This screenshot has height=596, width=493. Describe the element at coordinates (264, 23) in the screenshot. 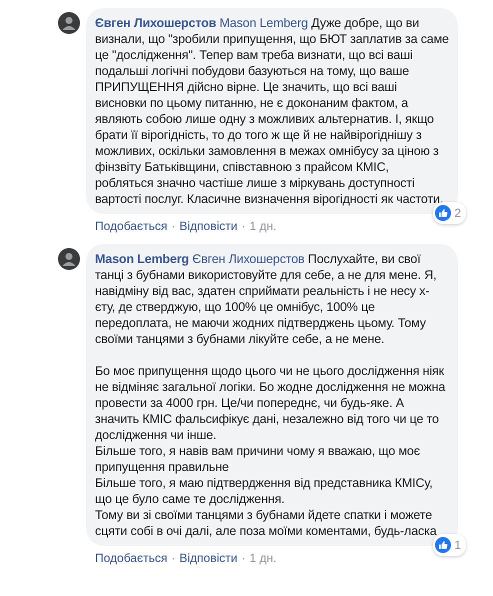

I see `mention-link: Mason Lemberg` at that location.